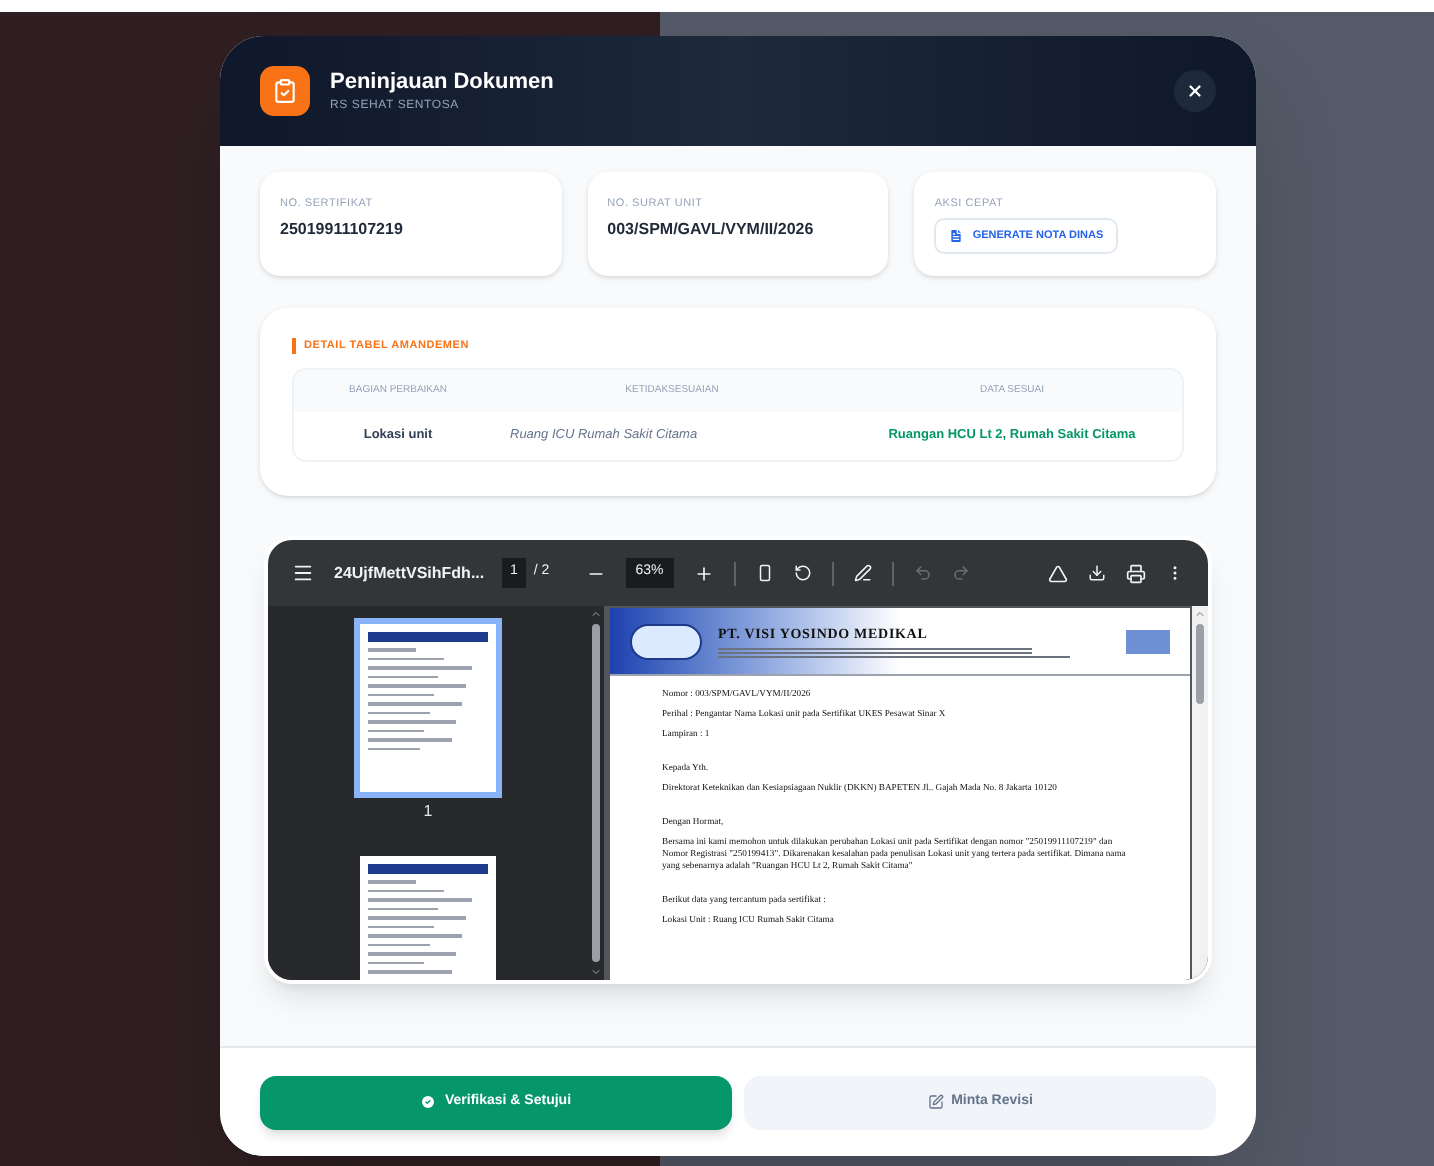 The width and height of the screenshot is (1434, 1166). Describe the element at coordinates (711, 230) in the screenshot. I see `info-value: 003/SPM/GAVL/VYM/II/2026` at that location.